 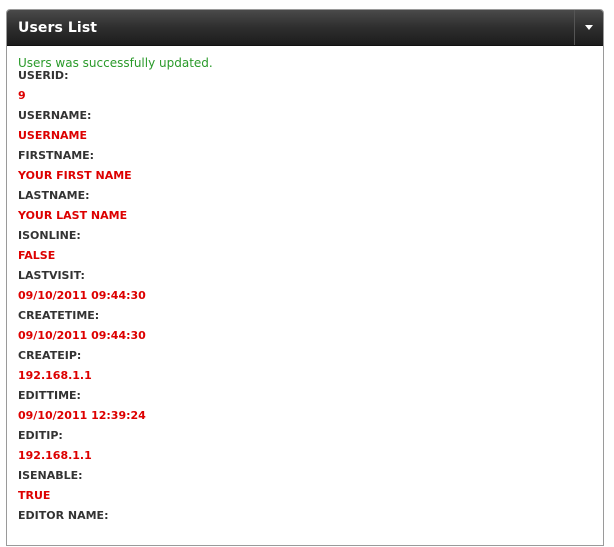 I want to click on collapse-toggle-button, so click(x=588, y=27).